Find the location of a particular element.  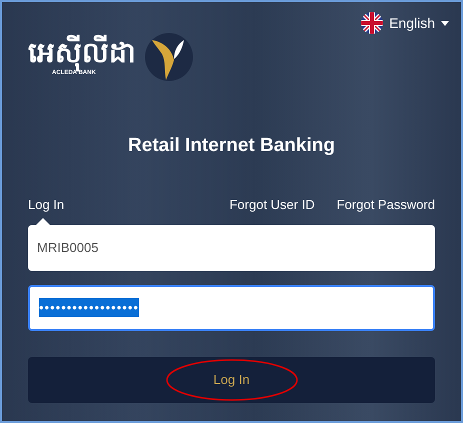

user-id-field: MRIB0005 is located at coordinates (231, 247).